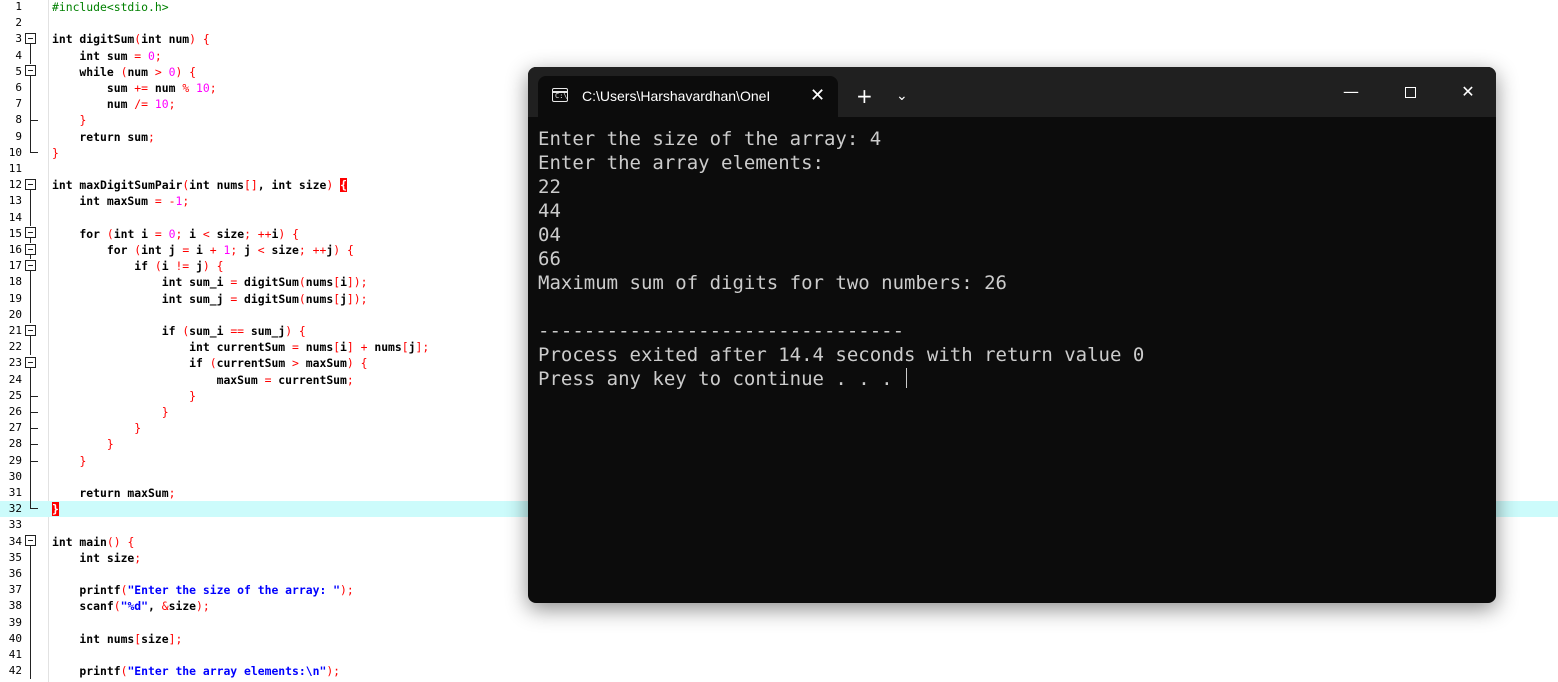 This screenshot has height=682, width=1558. What do you see at coordinates (18, 55) in the screenshot?
I see `line-number: 4` at bounding box center [18, 55].